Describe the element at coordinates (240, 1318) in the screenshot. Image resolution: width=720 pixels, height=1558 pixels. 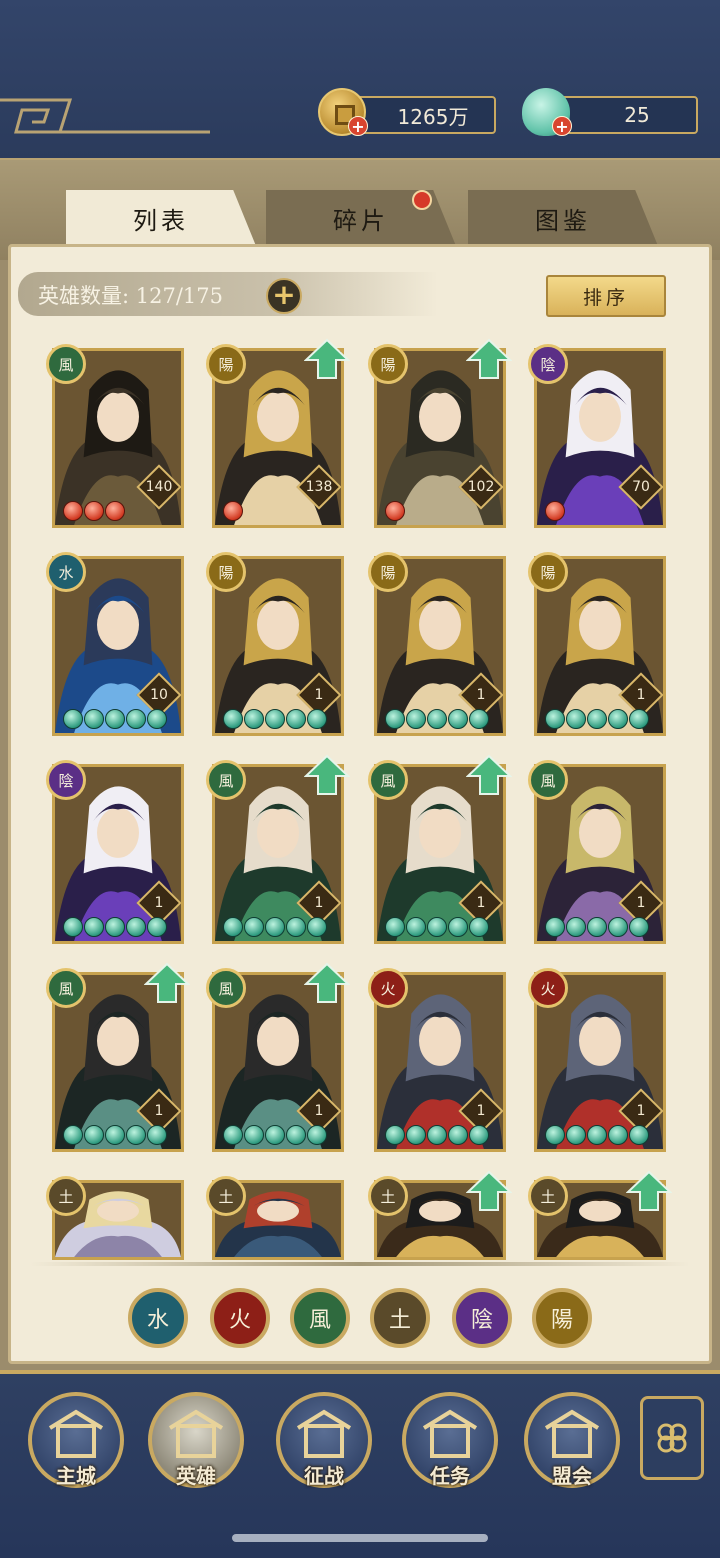
I see `filter-fire-button: 火` at that location.